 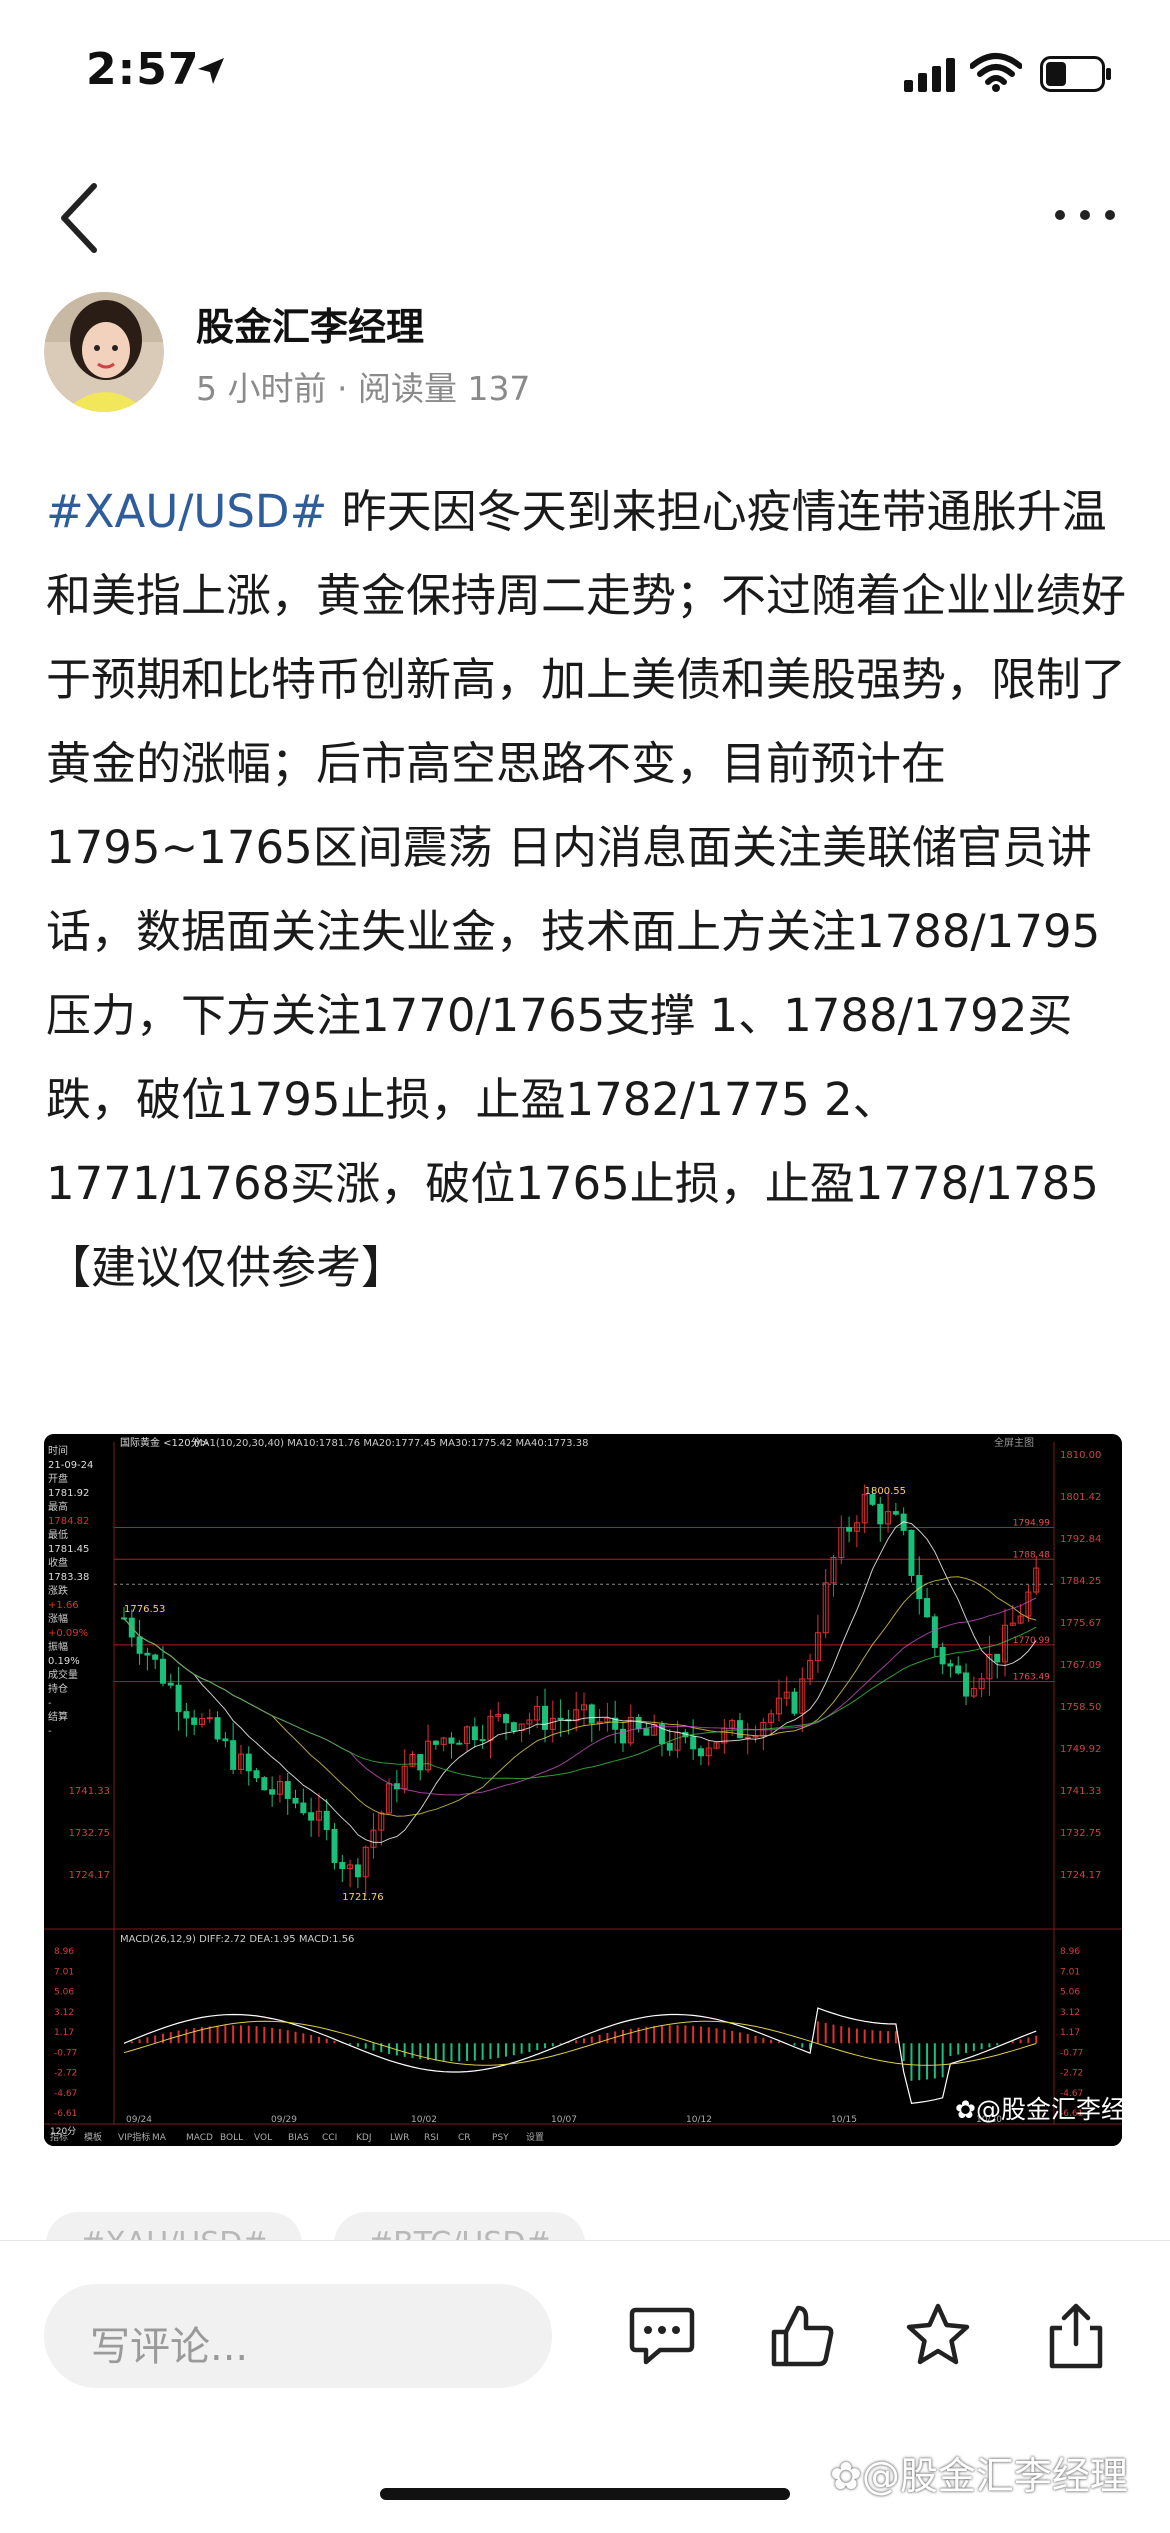 What do you see at coordinates (68, 1493) in the screenshot?
I see `chart-info-text: 1781.92` at bounding box center [68, 1493].